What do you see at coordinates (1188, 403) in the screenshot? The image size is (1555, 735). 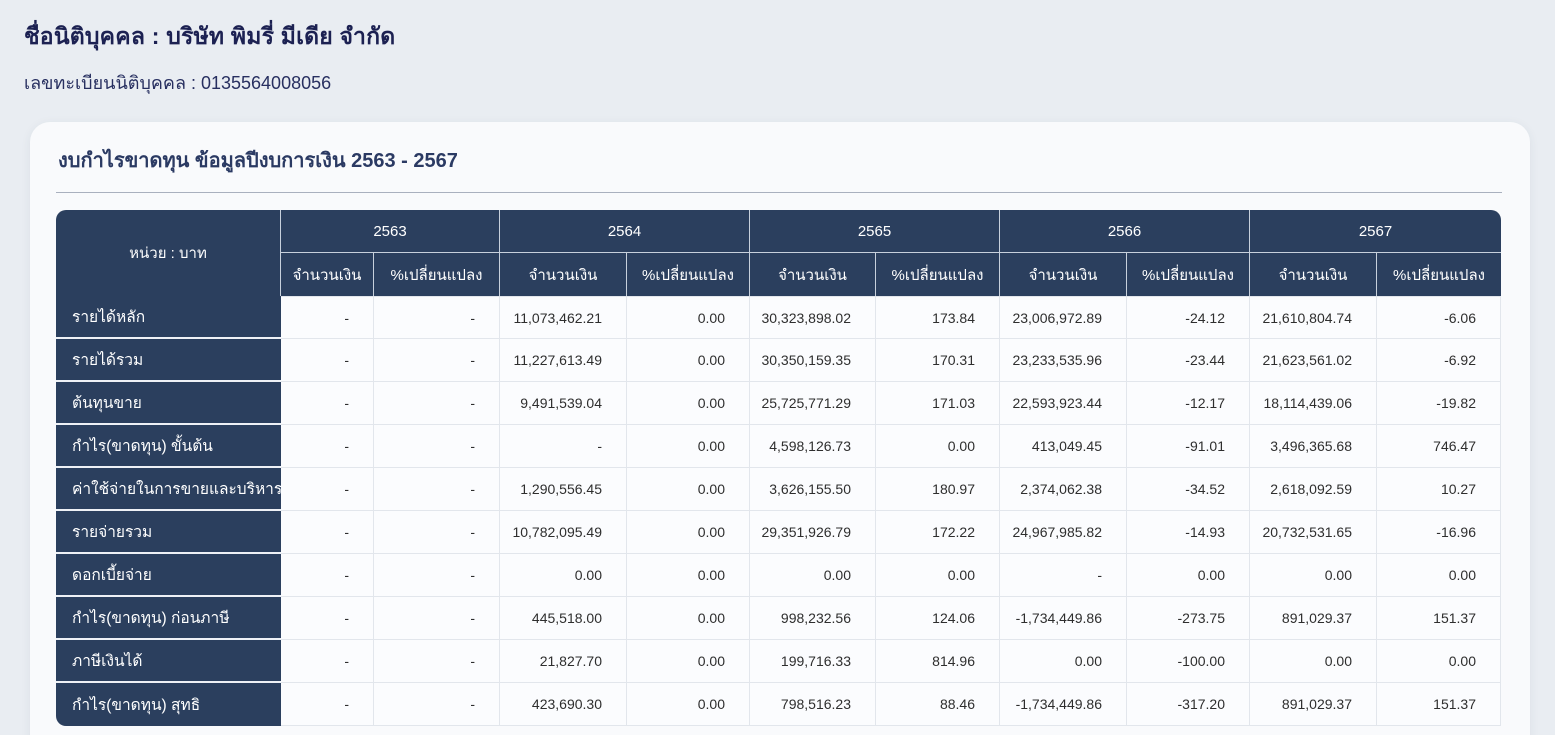 I see `percent-change-cell: -12.17` at bounding box center [1188, 403].